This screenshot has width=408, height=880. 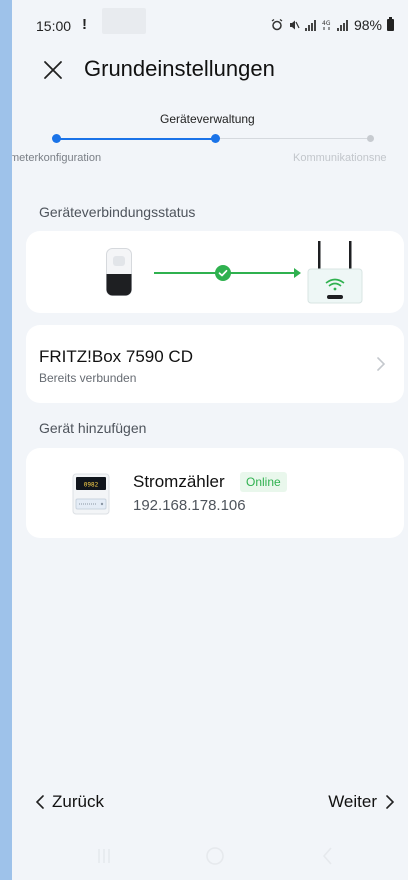 What do you see at coordinates (332, 25) in the screenshot?
I see `status-icons: 4G 98%` at bounding box center [332, 25].